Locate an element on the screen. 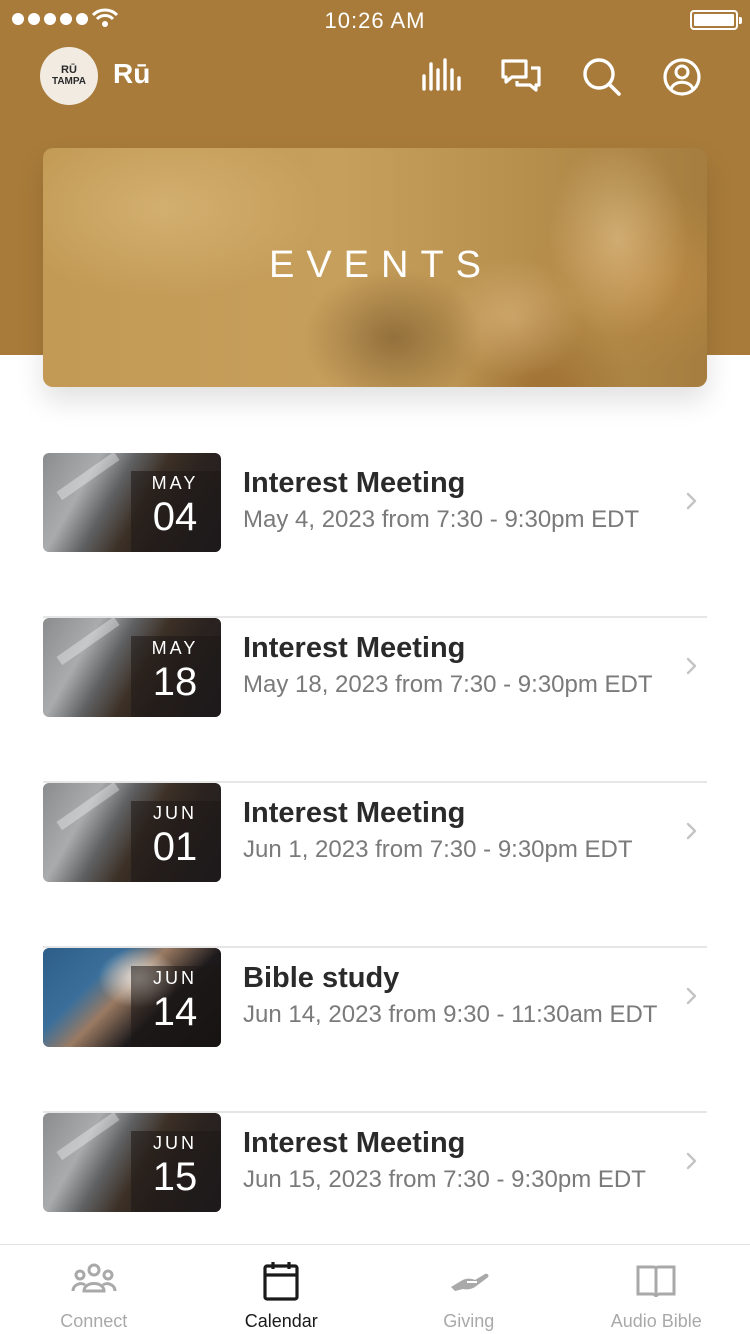 This screenshot has height=1334, width=750. book-icon is located at coordinates (656, 1281).